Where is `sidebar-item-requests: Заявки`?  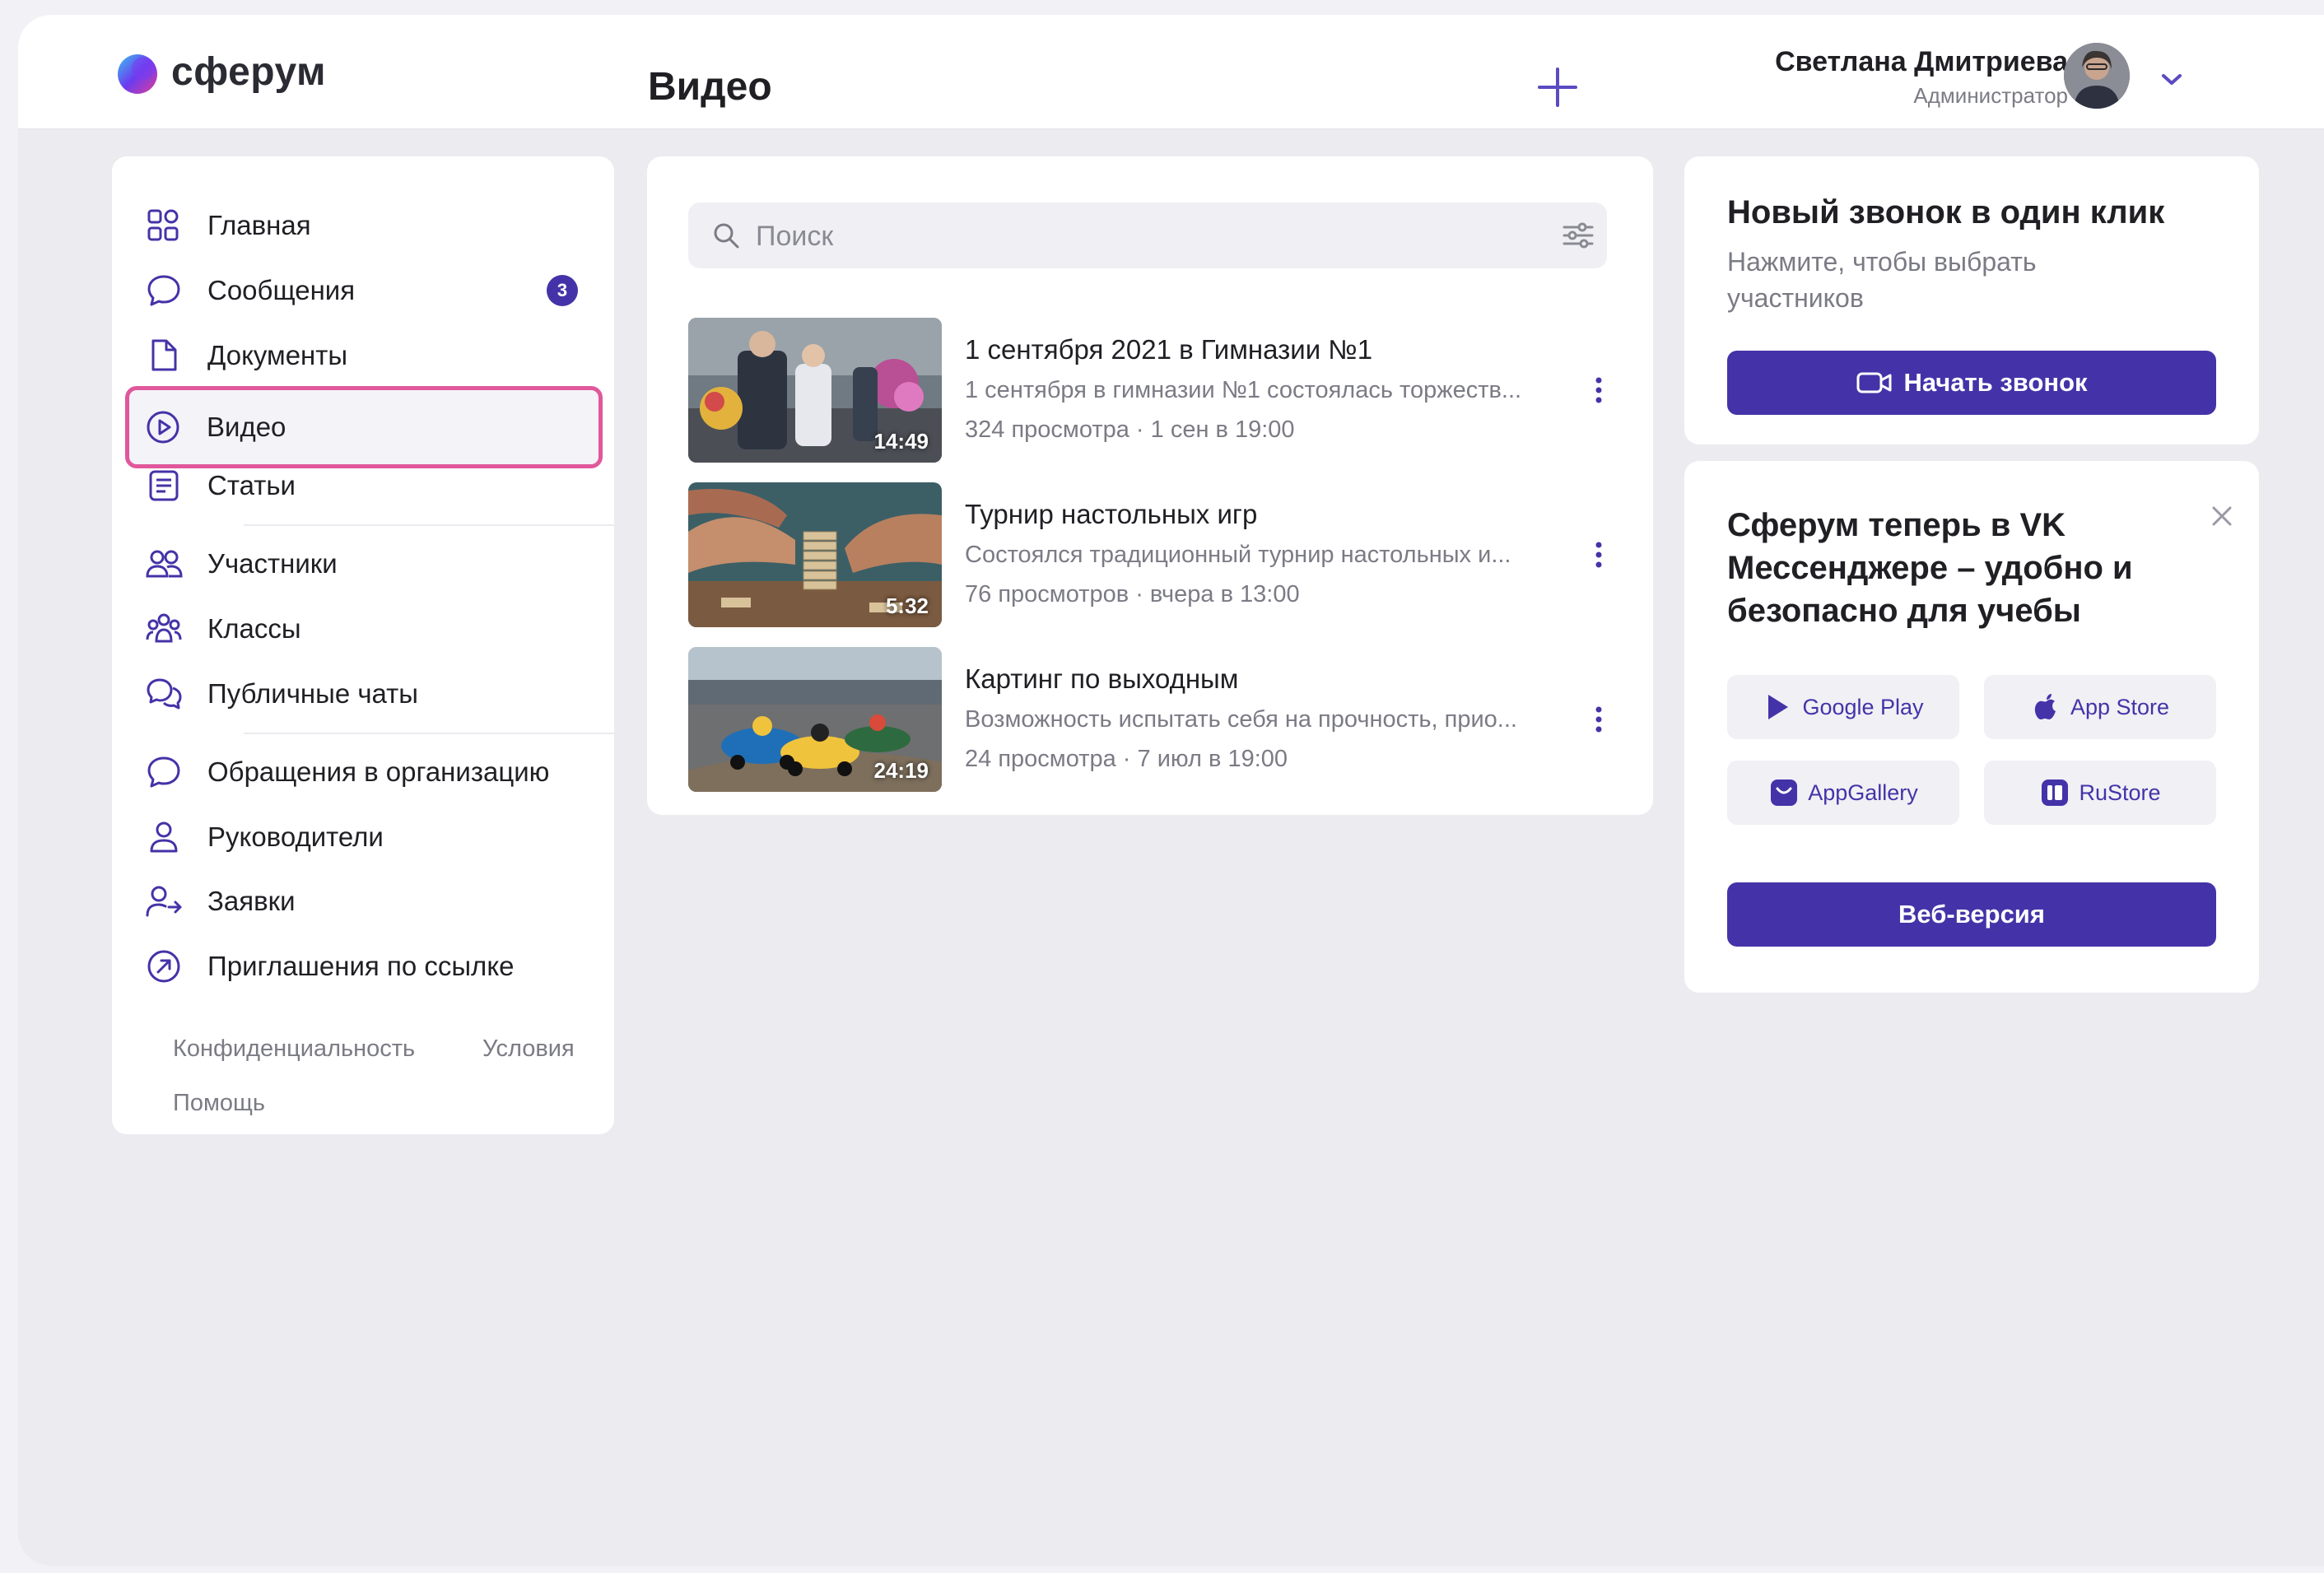 sidebar-item-requests: Заявки is located at coordinates (363, 901).